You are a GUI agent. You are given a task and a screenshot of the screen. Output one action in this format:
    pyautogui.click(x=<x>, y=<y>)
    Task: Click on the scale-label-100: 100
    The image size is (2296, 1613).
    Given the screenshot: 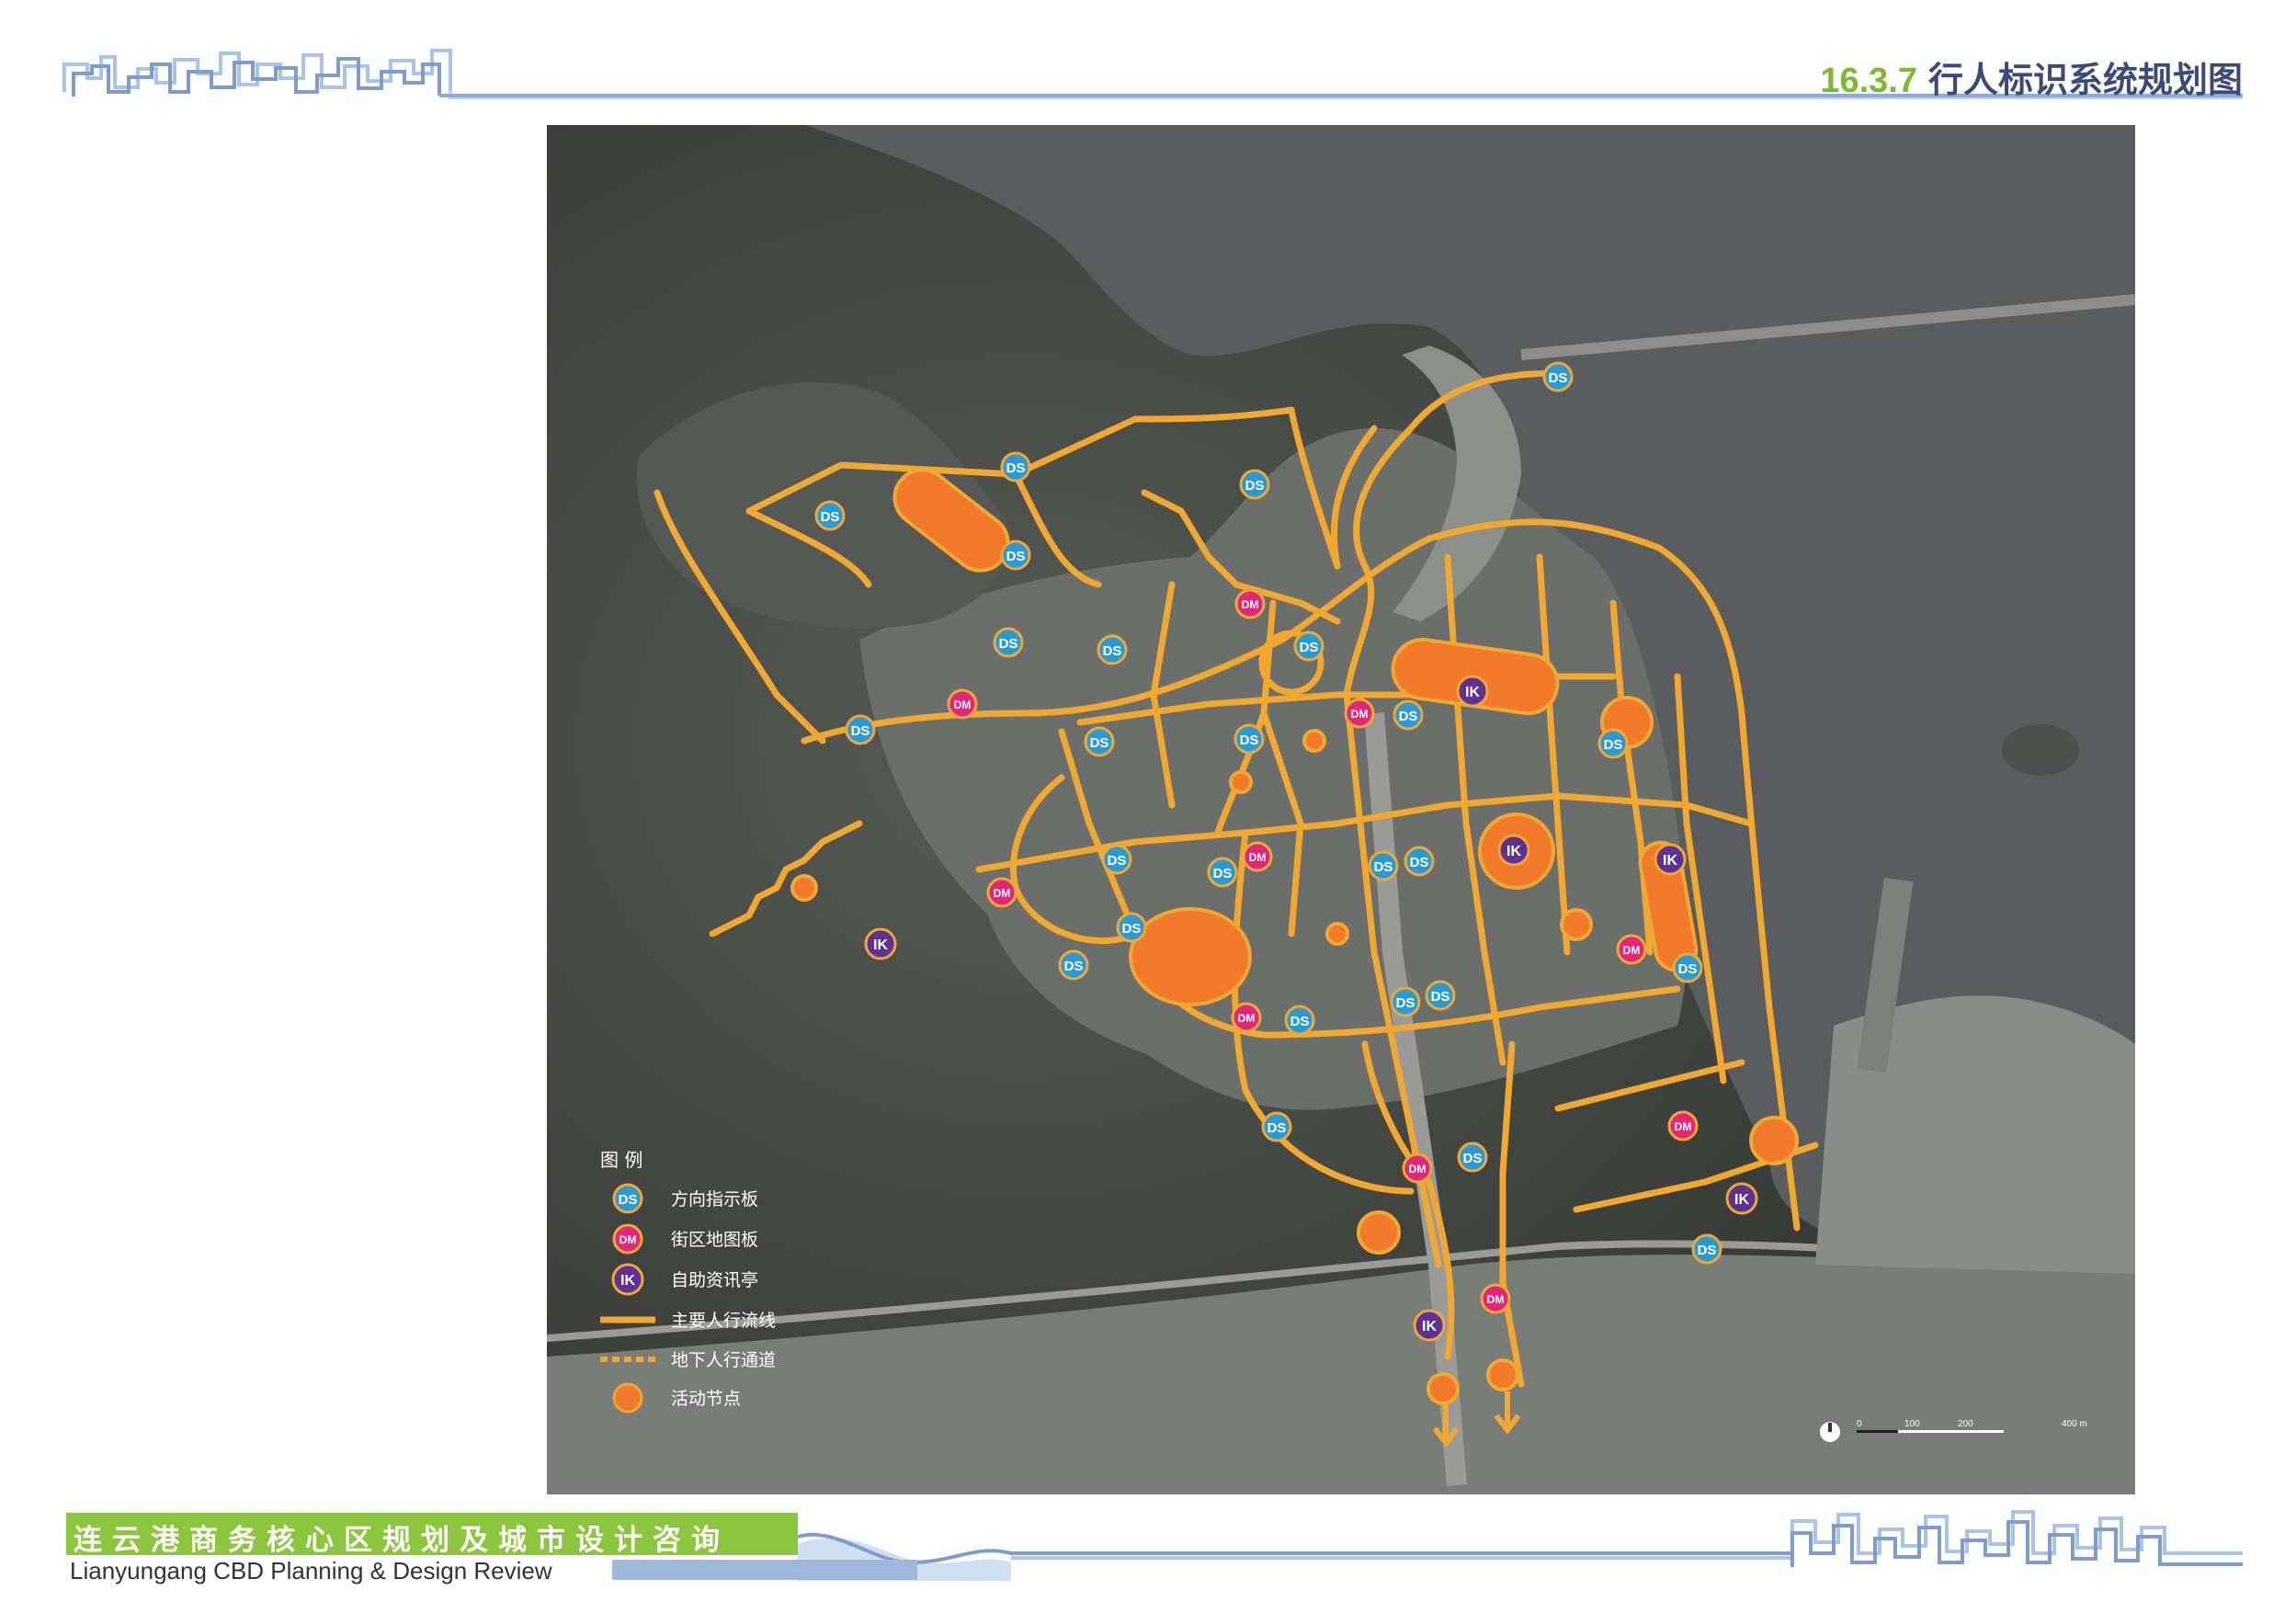 What is the action you would take?
    pyautogui.click(x=1912, y=1424)
    